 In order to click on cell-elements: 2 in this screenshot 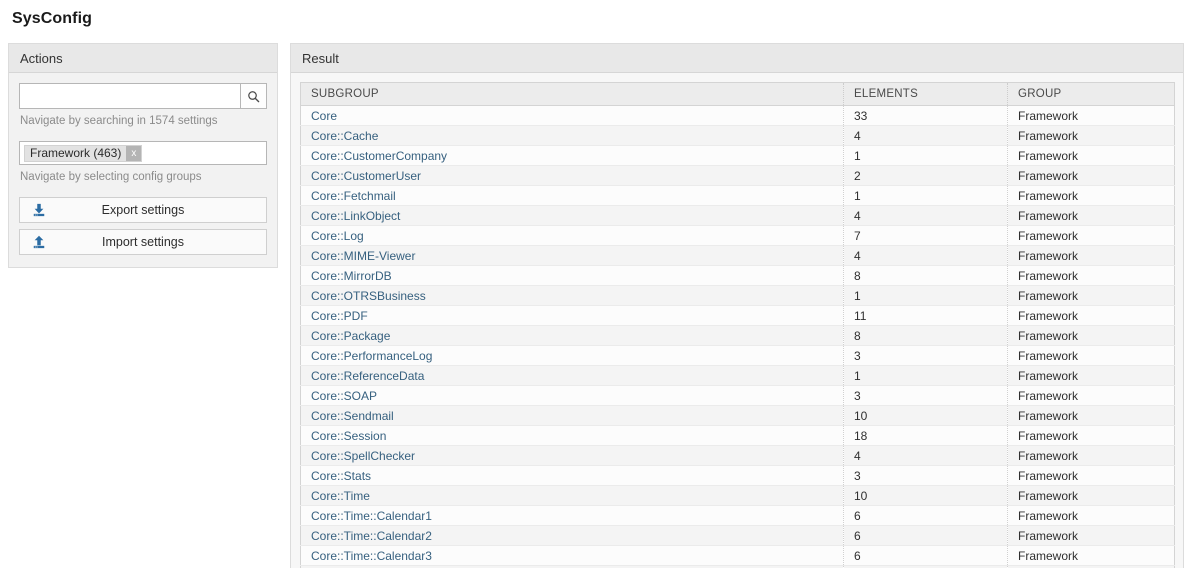, I will do `click(925, 175)`.